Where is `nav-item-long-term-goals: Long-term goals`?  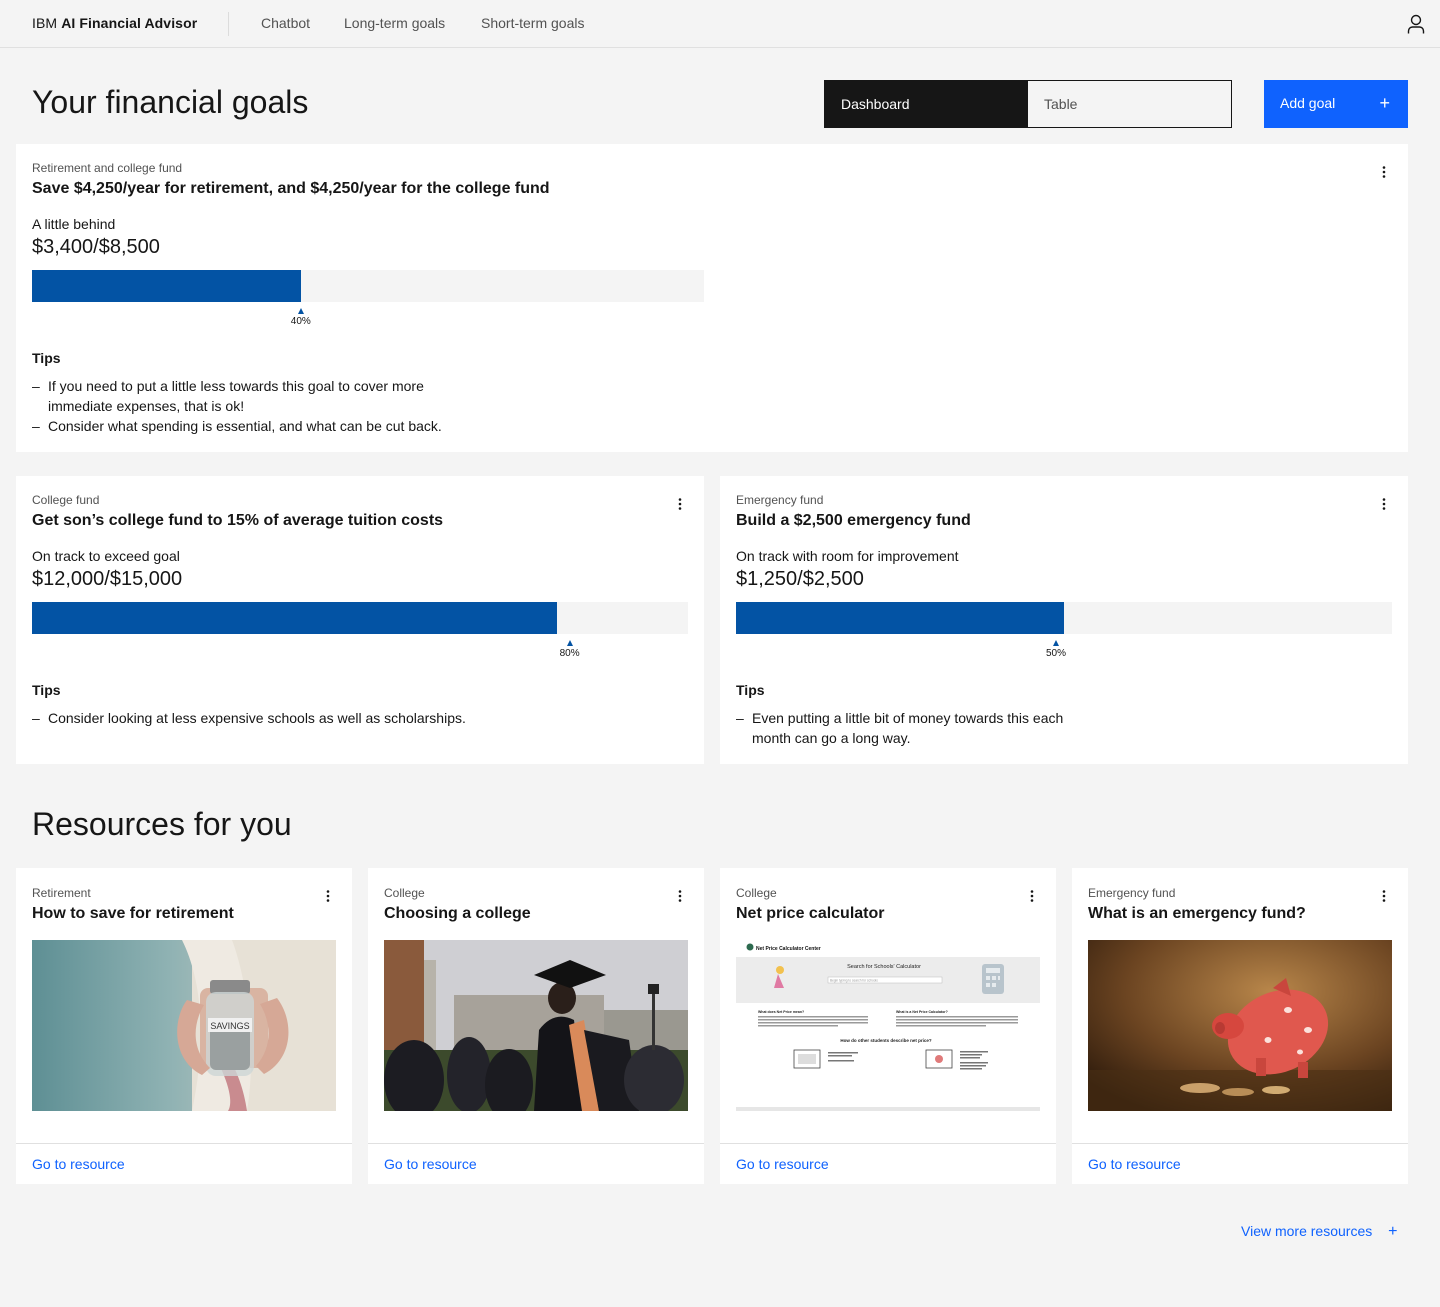
nav-item-long-term-goals: Long-term goals is located at coordinates (394, 23).